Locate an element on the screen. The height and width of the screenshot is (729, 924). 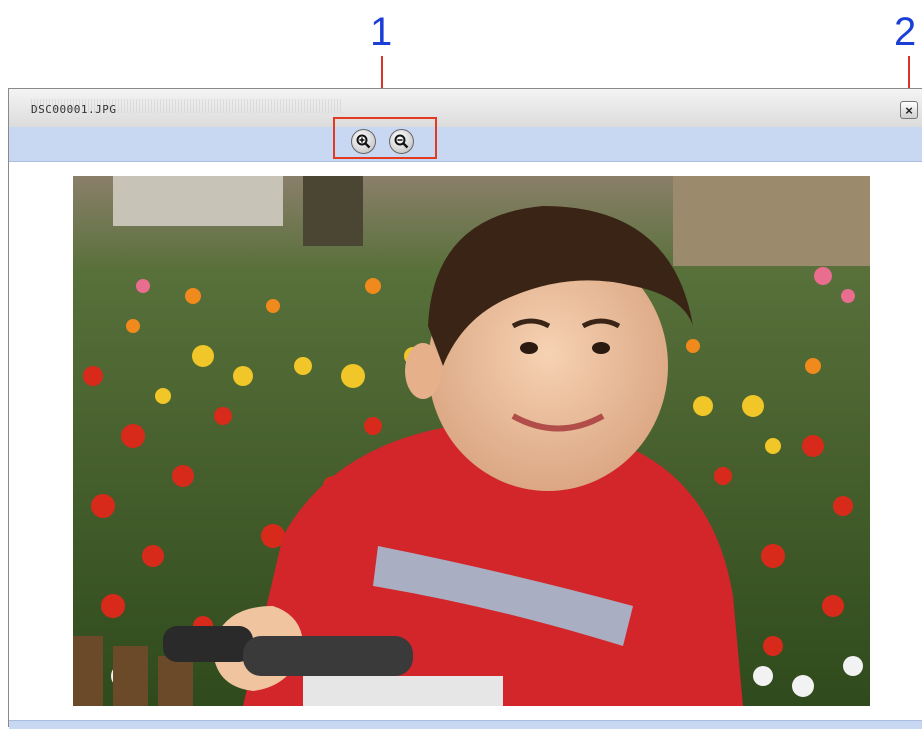
zoom-out-icon is located at coordinates (401, 141).